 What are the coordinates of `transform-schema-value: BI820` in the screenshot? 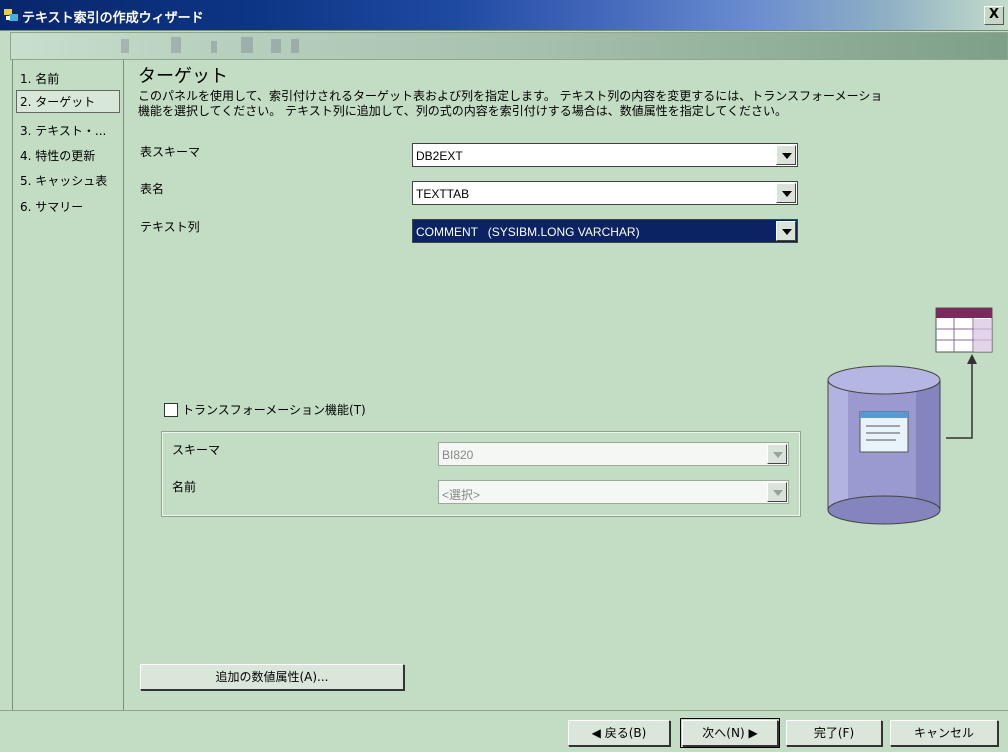 It's located at (458, 455).